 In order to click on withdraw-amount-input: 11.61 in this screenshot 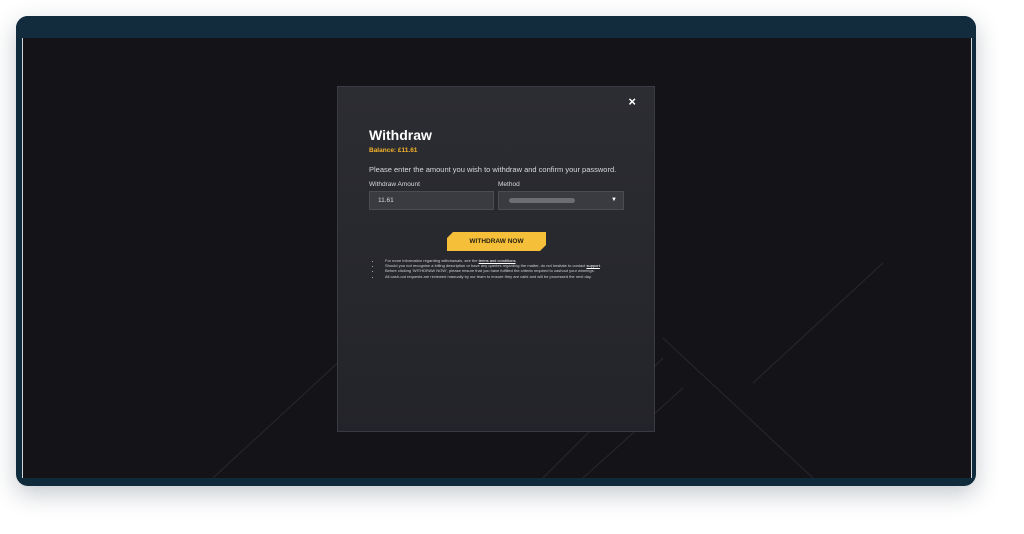, I will do `click(431, 200)`.